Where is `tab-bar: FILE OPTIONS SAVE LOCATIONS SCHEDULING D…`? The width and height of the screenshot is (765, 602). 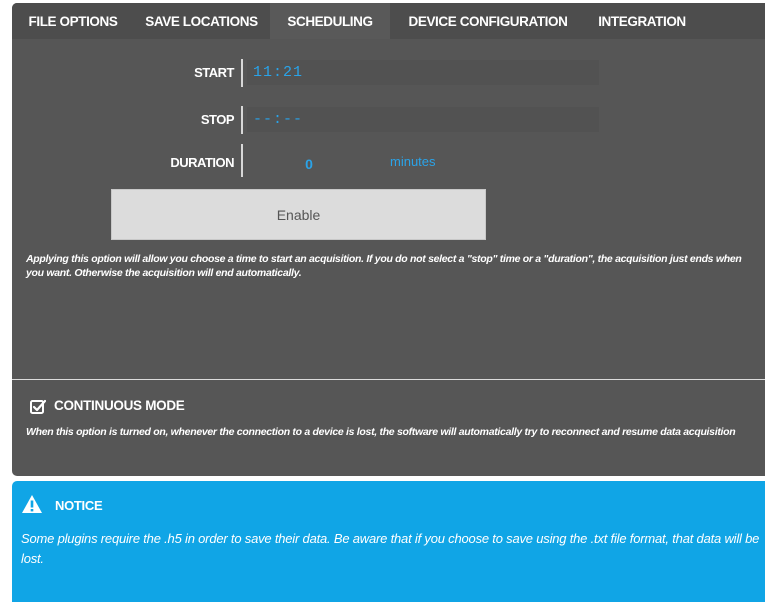 tab-bar: FILE OPTIONS SAVE LOCATIONS SCHEDULING D… is located at coordinates (388, 21).